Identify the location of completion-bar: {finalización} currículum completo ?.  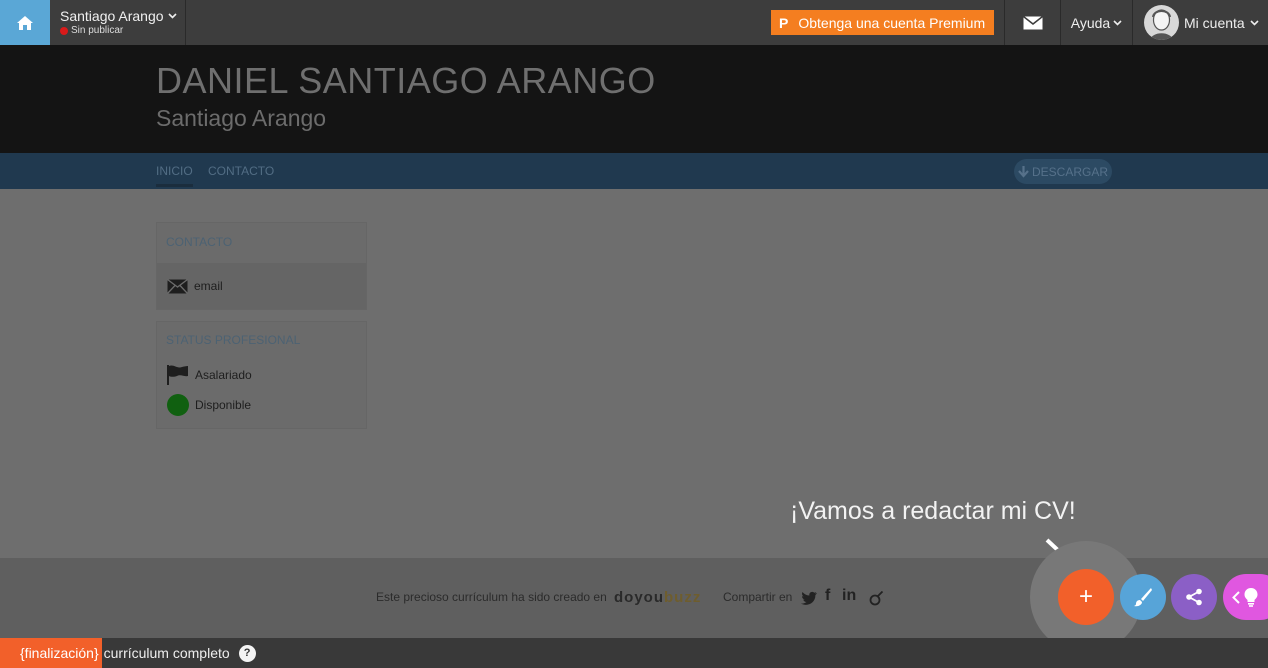
(634, 653).